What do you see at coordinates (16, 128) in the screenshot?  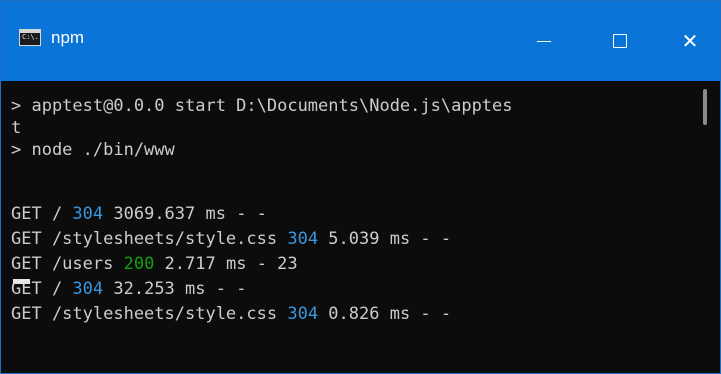 I see `prompt-line-wrap: t` at bounding box center [16, 128].